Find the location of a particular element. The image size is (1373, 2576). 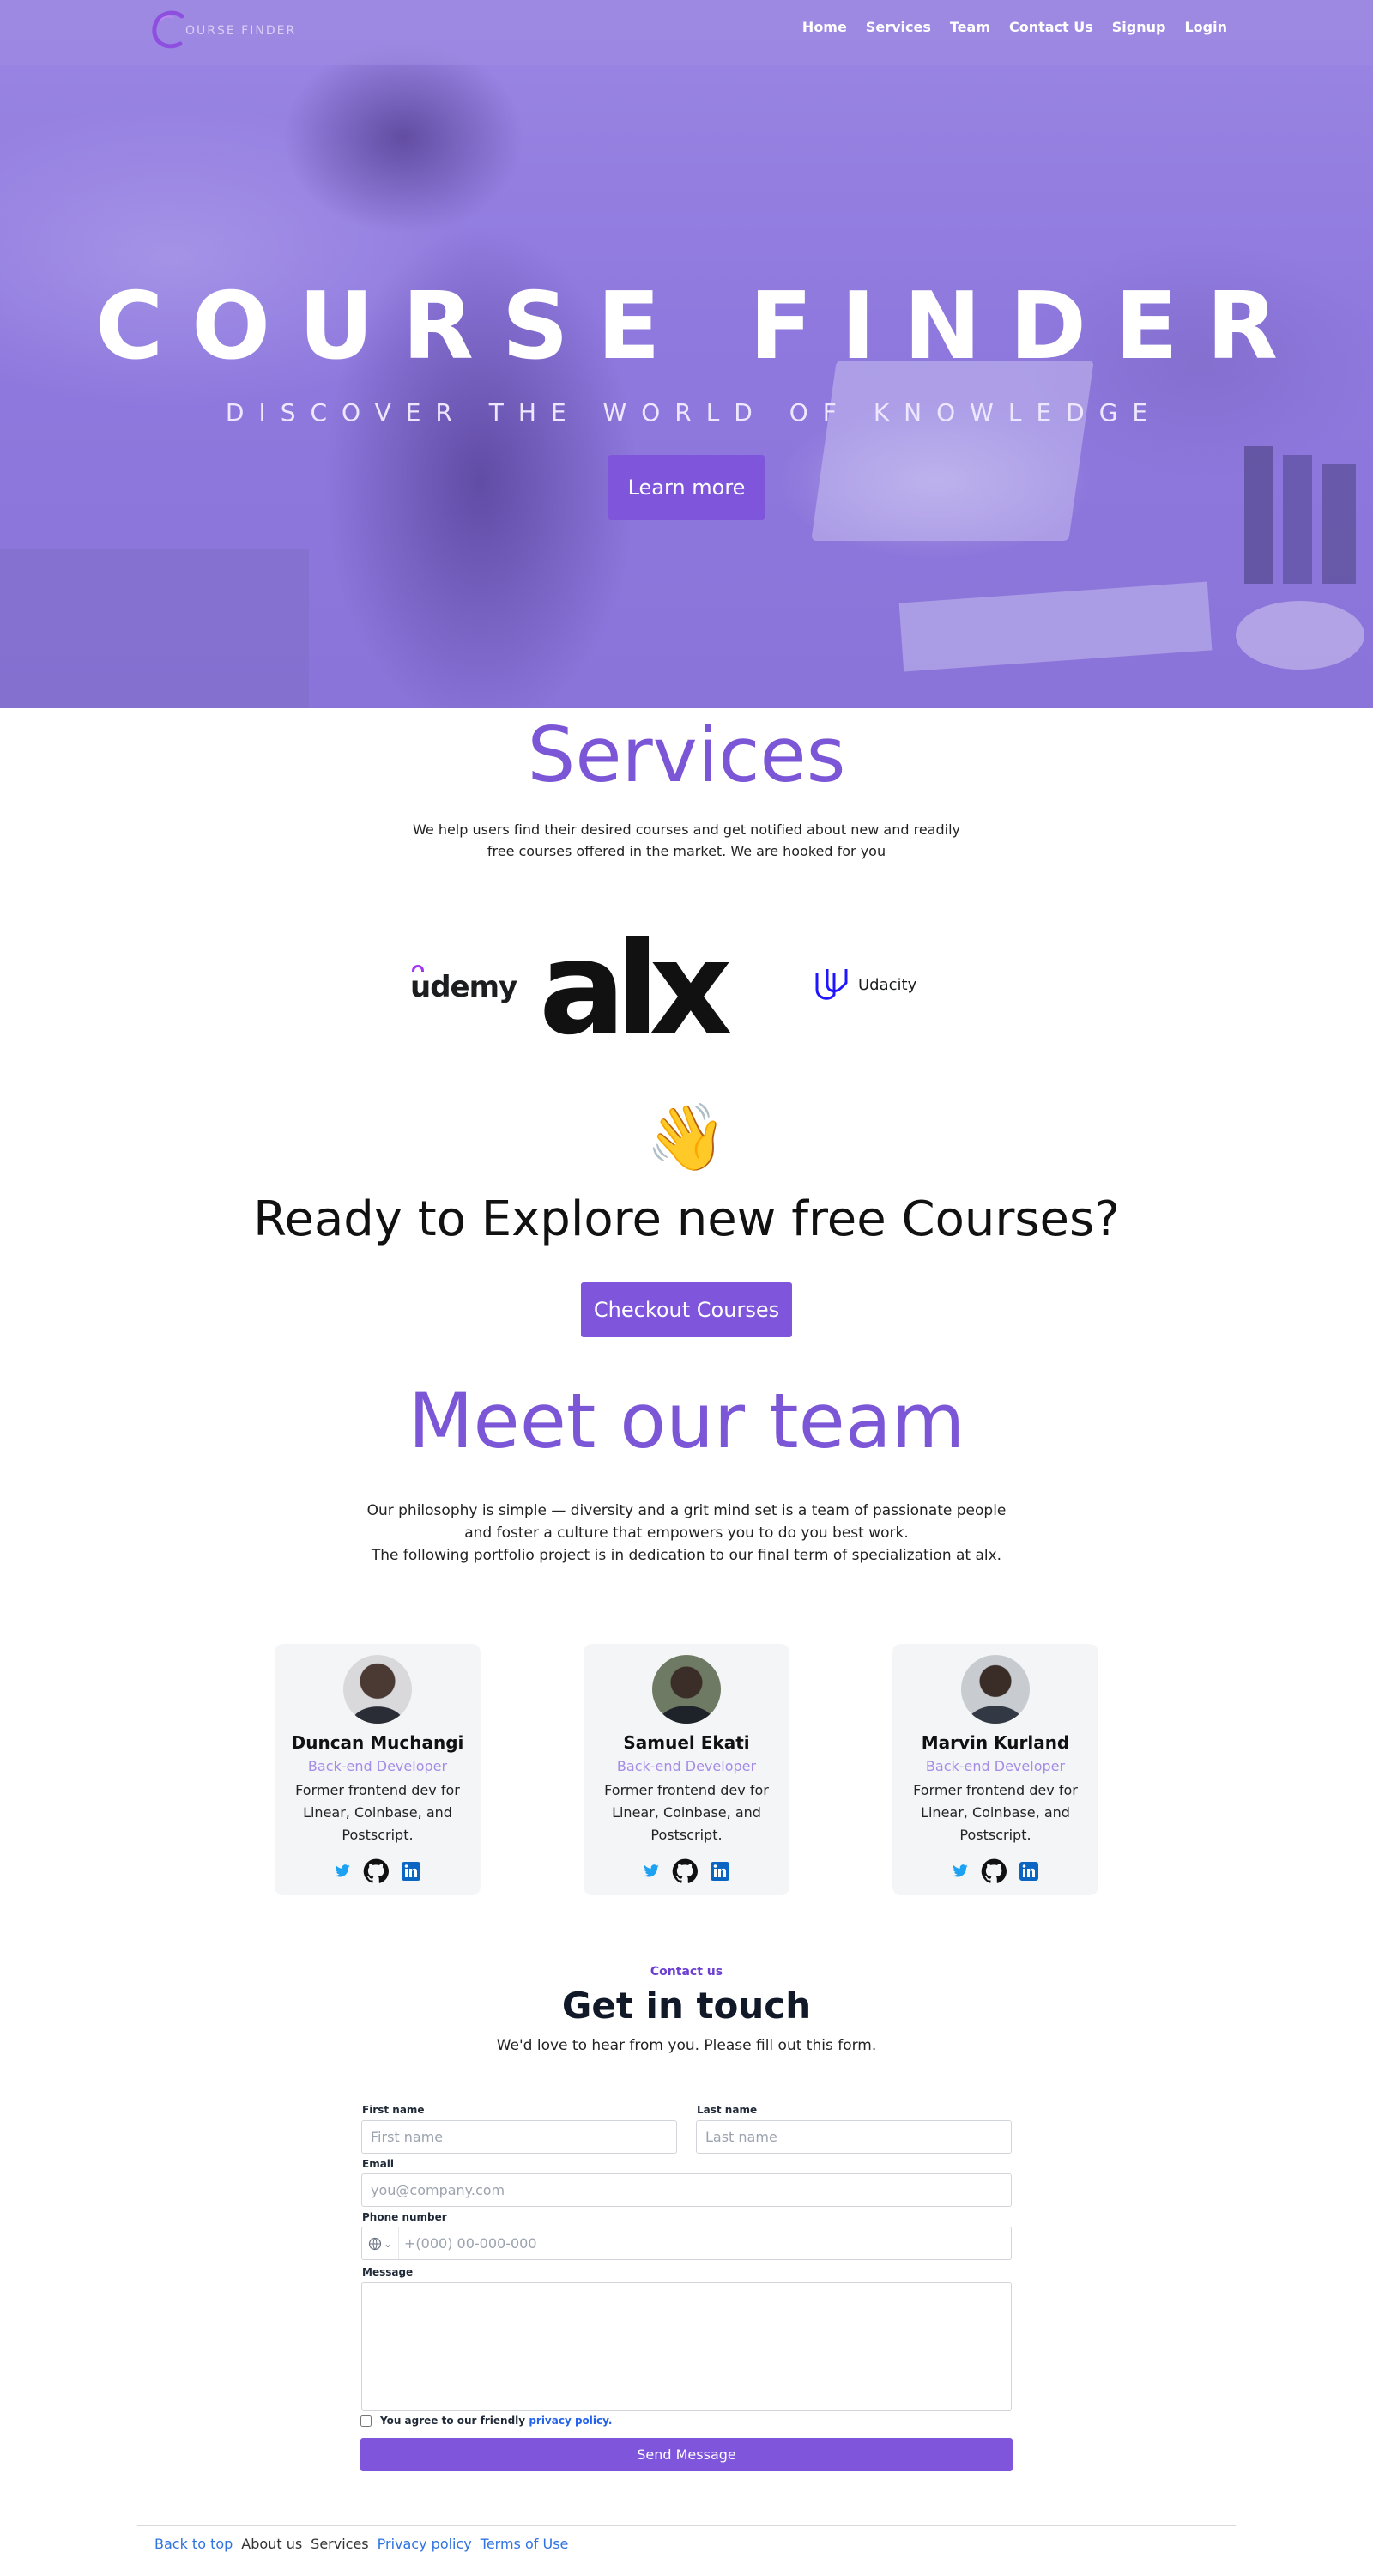

contact-kicker: Contact us is located at coordinates (686, 1972).